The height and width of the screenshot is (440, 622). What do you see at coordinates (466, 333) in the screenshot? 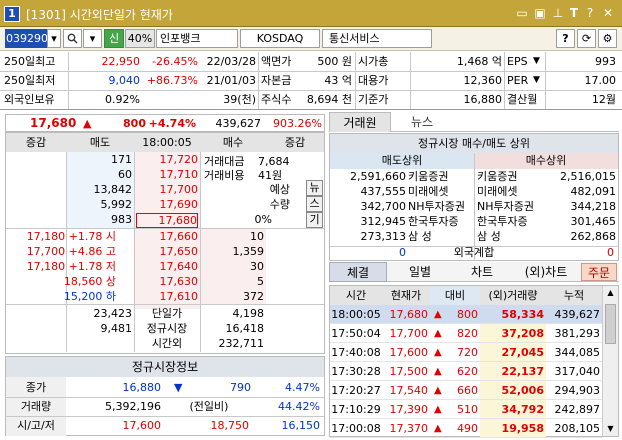
I see `trade-row: 17:50:04 17,700 ▲ 820 37,208 381,293` at bounding box center [466, 333].